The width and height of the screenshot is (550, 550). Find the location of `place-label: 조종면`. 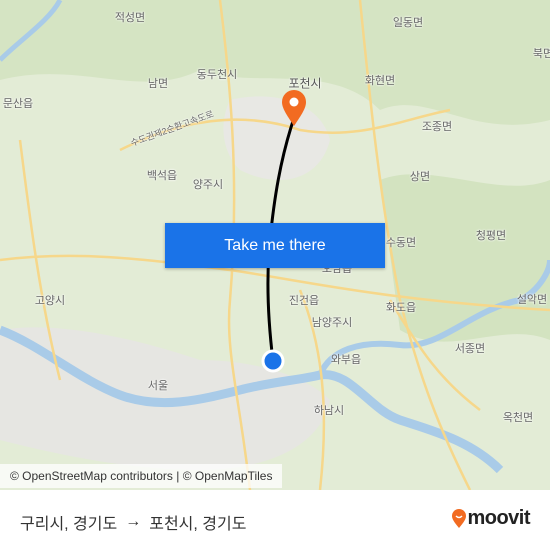

place-label: 조종면 is located at coordinates (437, 127).